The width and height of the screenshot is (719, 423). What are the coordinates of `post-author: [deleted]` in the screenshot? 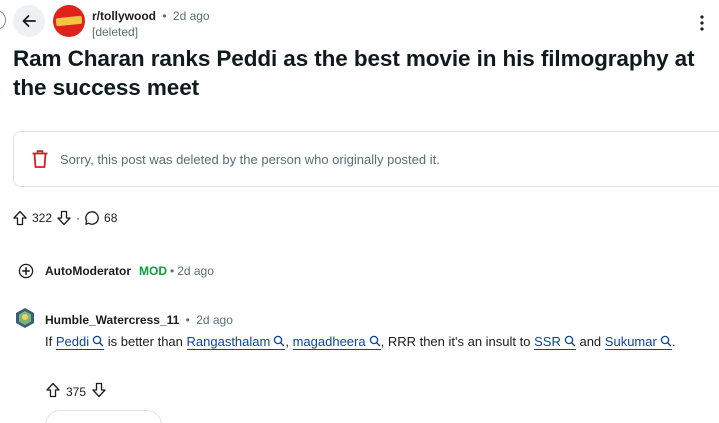 It's located at (115, 32).